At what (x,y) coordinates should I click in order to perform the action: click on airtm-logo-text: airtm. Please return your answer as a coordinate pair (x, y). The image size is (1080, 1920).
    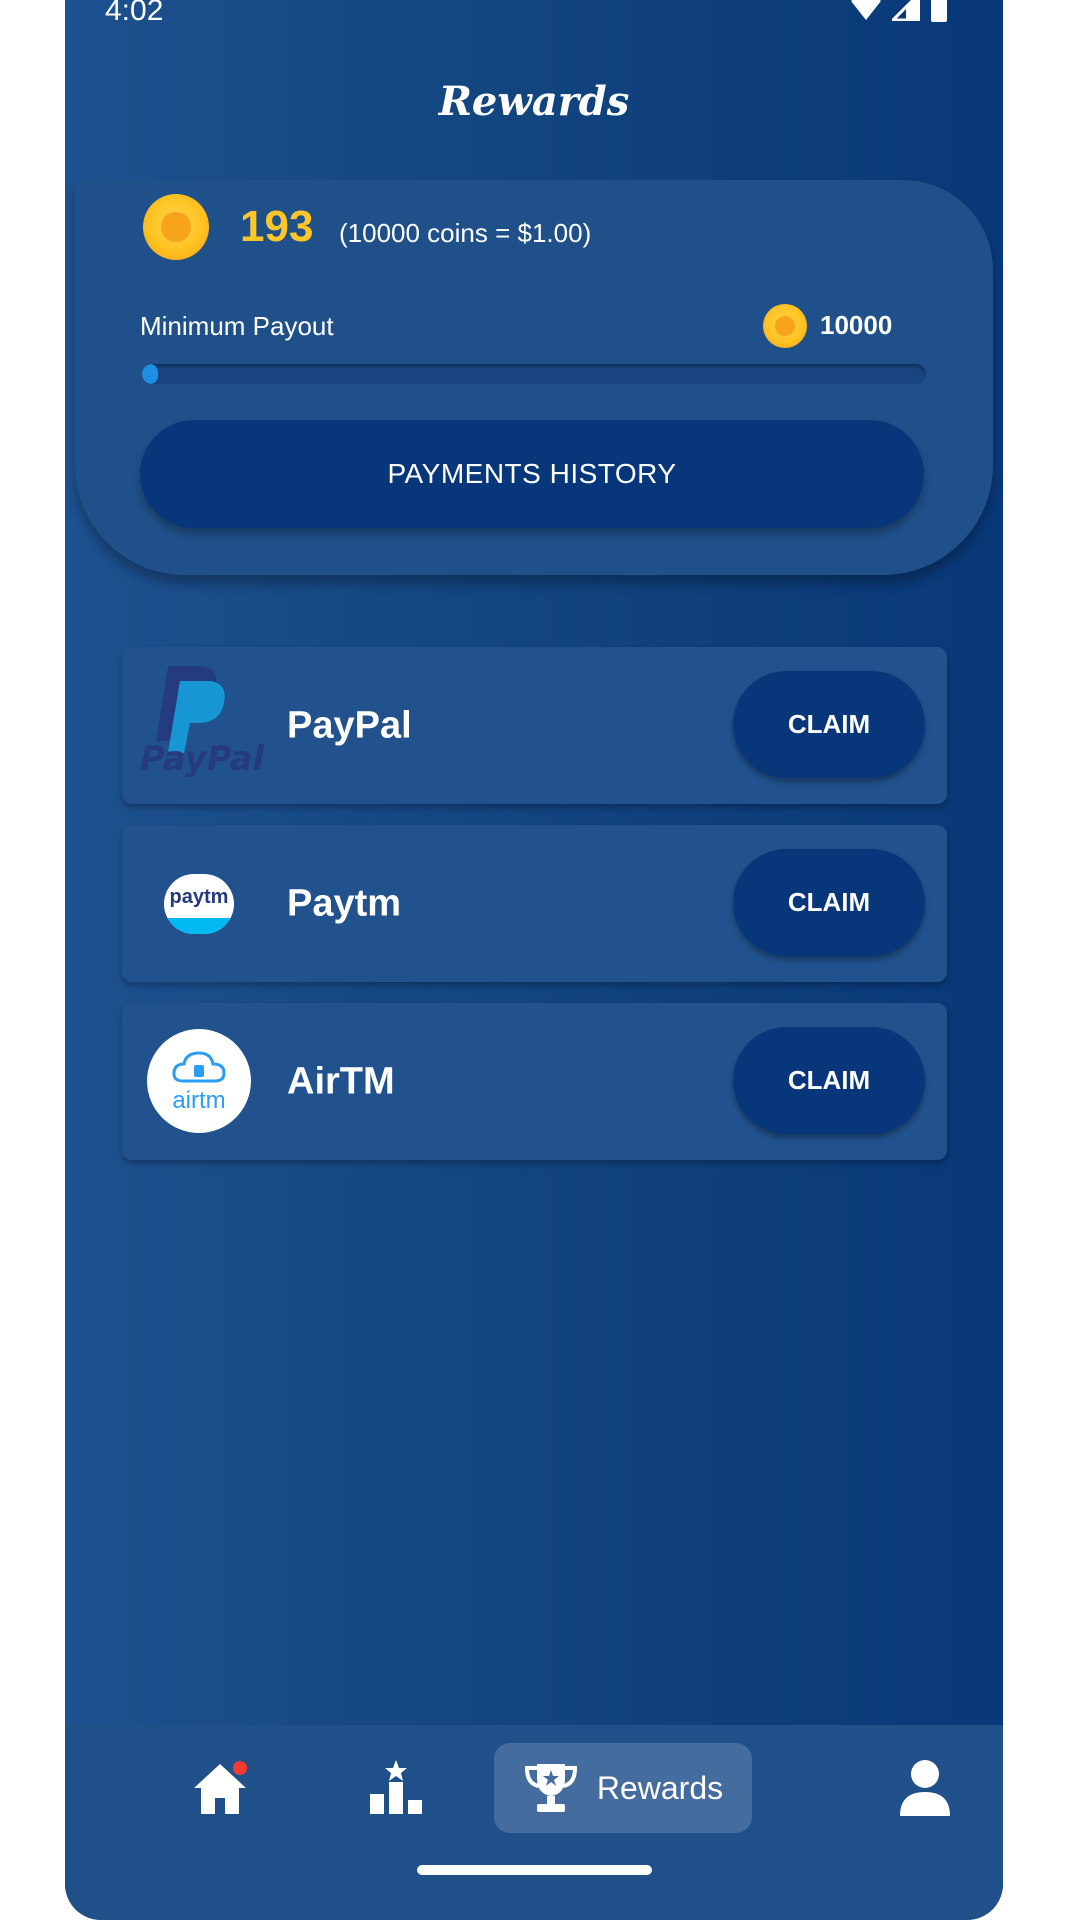
    Looking at the image, I should click on (199, 1100).